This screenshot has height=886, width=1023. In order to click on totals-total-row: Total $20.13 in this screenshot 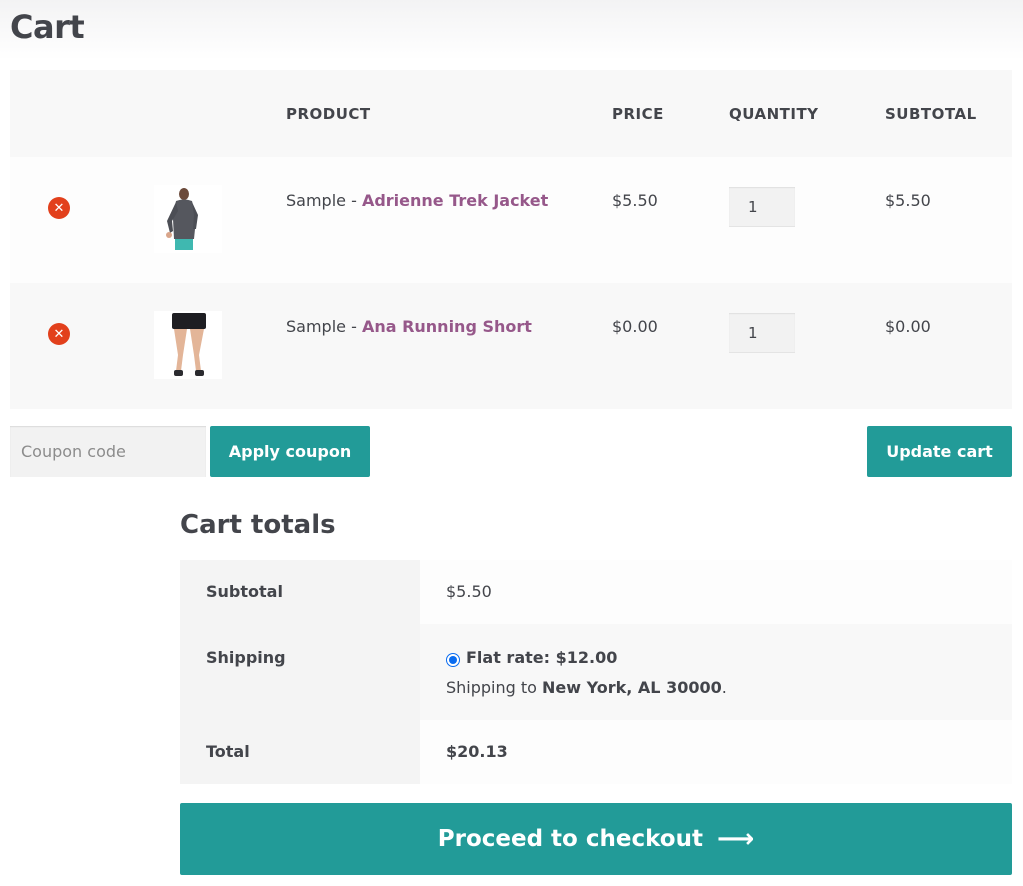, I will do `click(596, 752)`.